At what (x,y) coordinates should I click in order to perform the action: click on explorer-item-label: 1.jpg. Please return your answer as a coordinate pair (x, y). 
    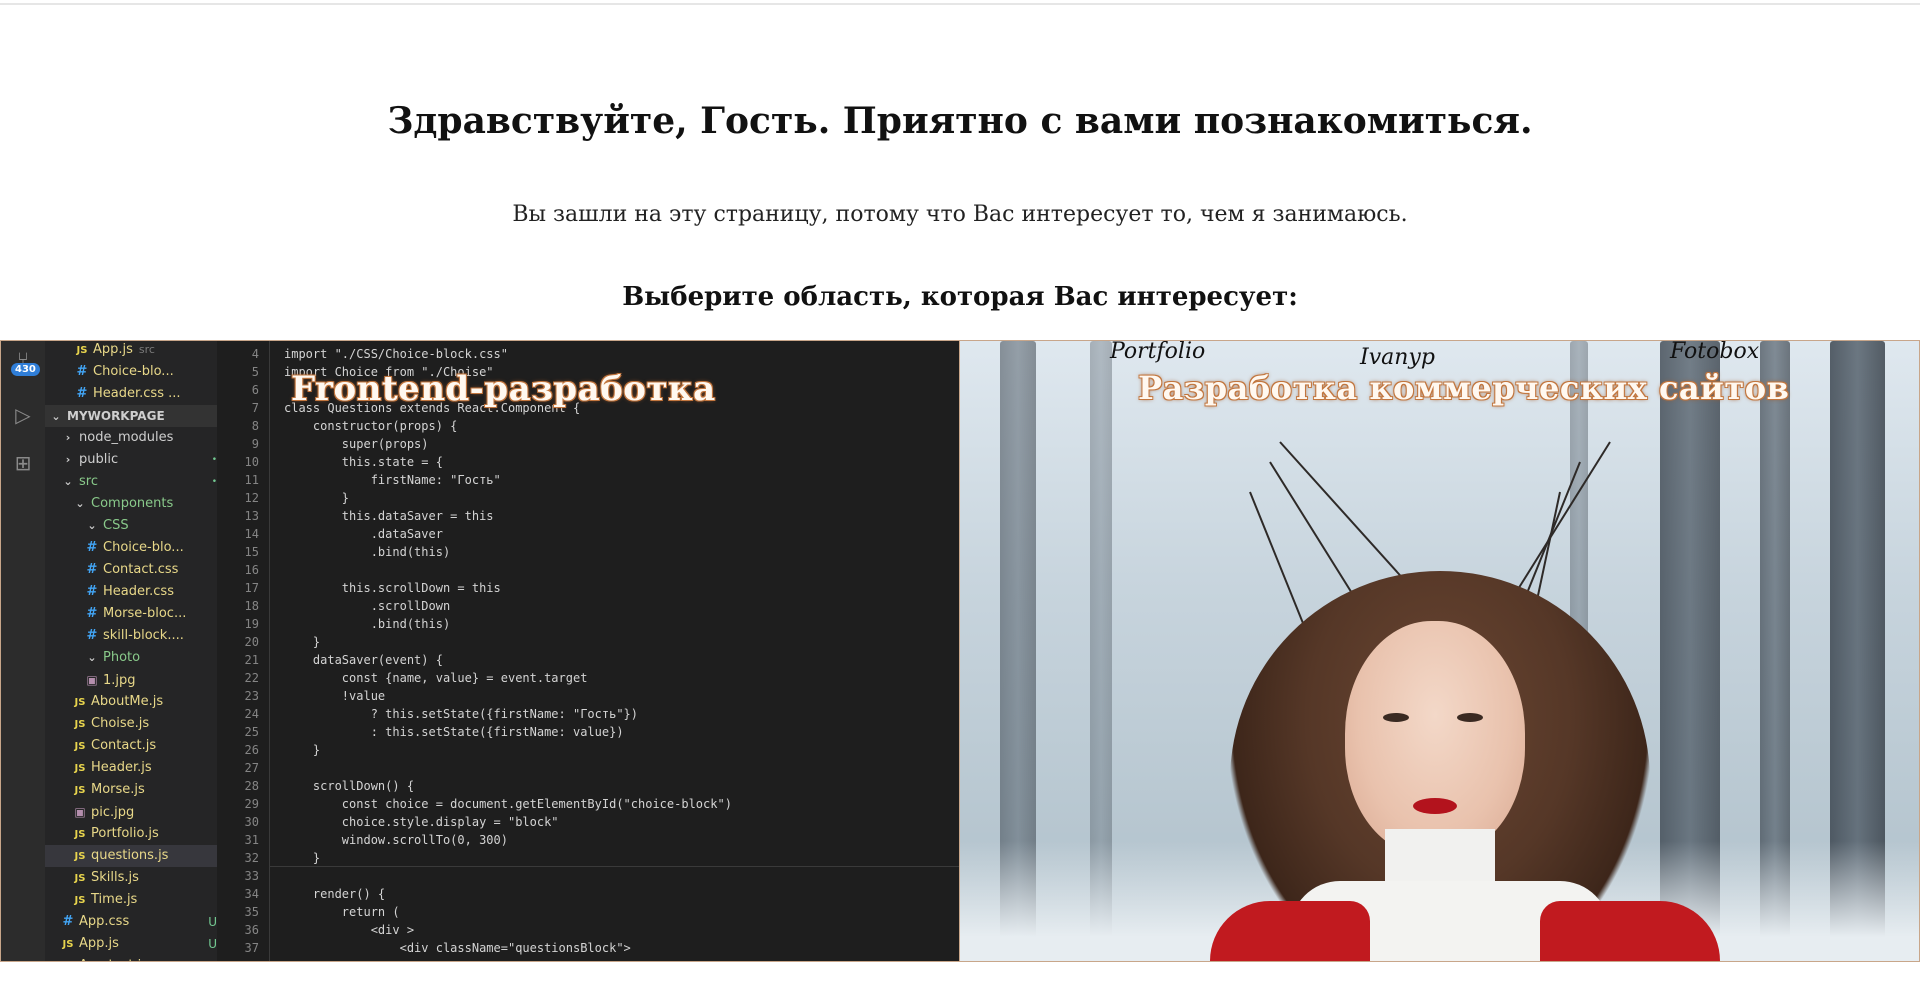
    Looking at the image, I should click on (119, 680).